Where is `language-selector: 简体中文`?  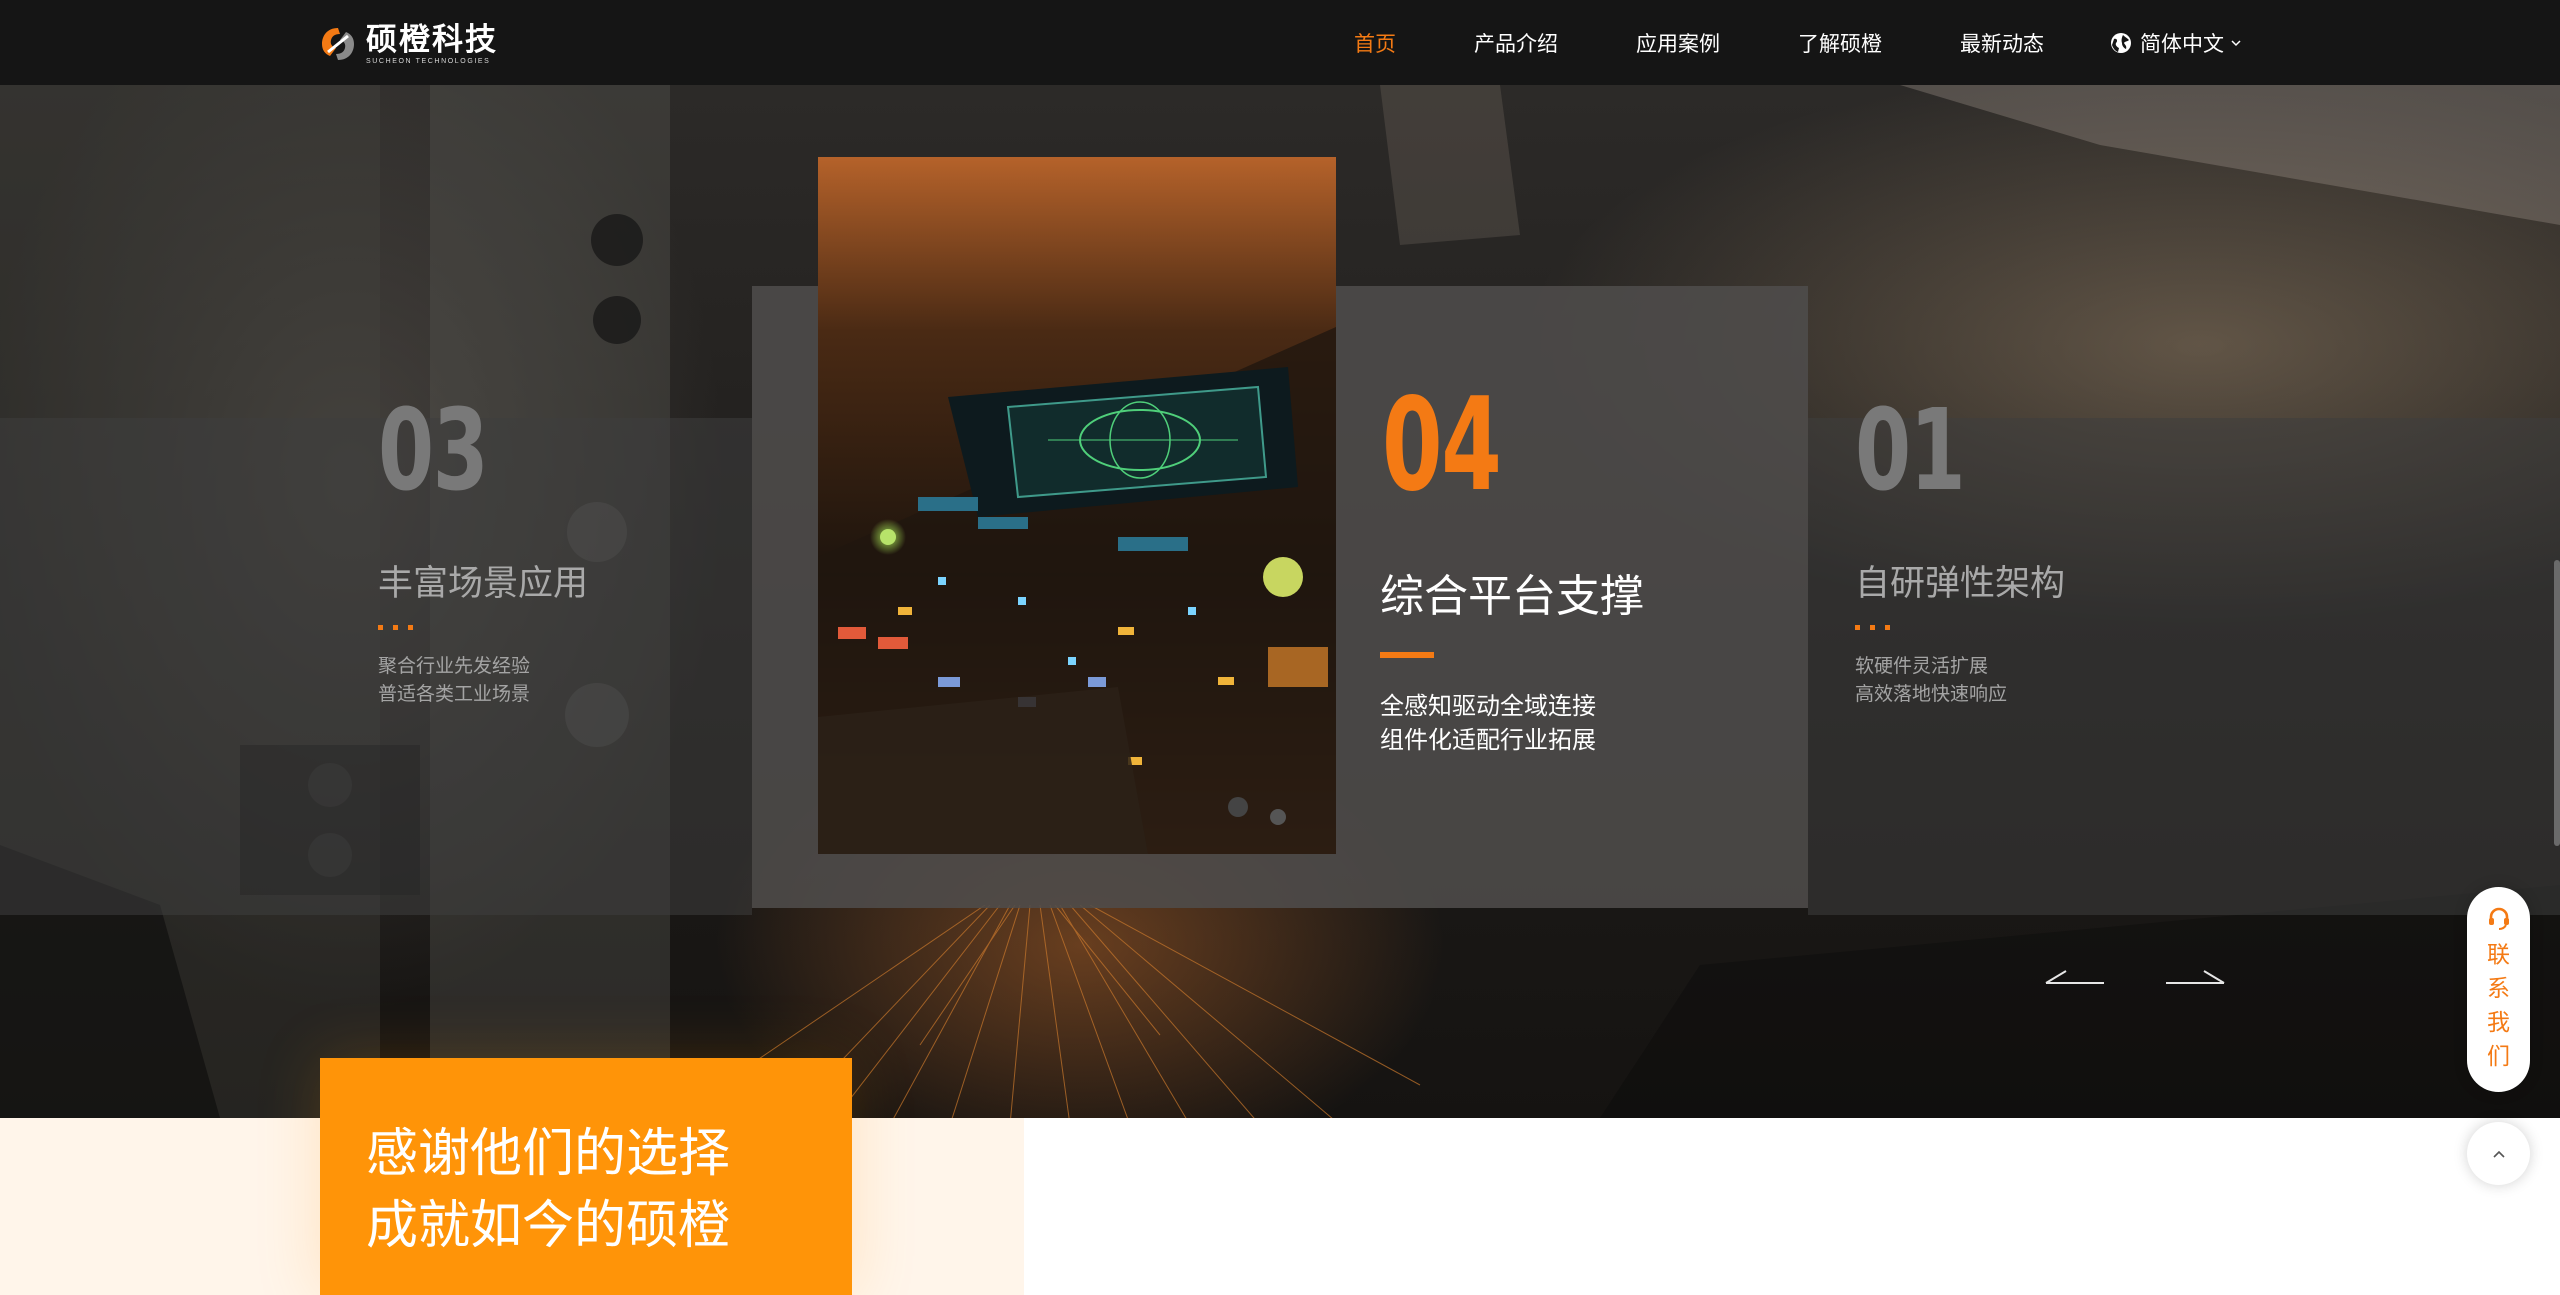
language-selector: 简体中文 is located at coordinates (2176, 43).